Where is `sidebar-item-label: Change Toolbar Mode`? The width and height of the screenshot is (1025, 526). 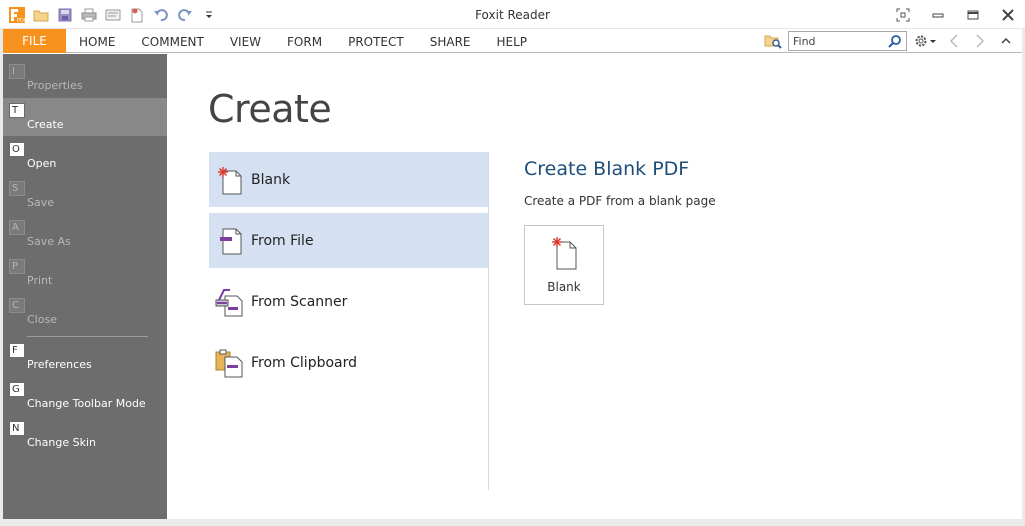 sidebar-item-label: Change Toolbar Mode is located at coordinates (86, 403).